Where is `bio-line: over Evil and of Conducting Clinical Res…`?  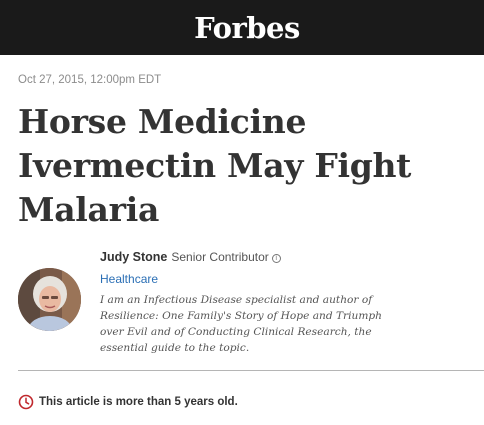 bio-line: over Evil and of Conducting Clinical Res… is located at coordinates (236, 332).